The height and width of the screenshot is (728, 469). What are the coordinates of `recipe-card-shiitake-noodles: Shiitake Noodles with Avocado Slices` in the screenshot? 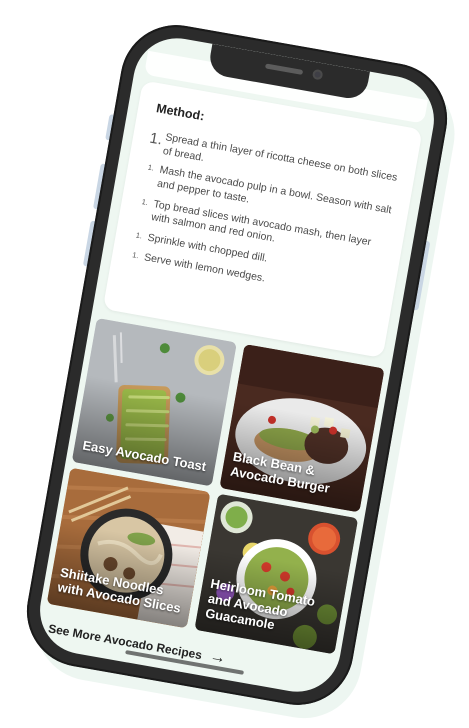 It's located at (128, 548).